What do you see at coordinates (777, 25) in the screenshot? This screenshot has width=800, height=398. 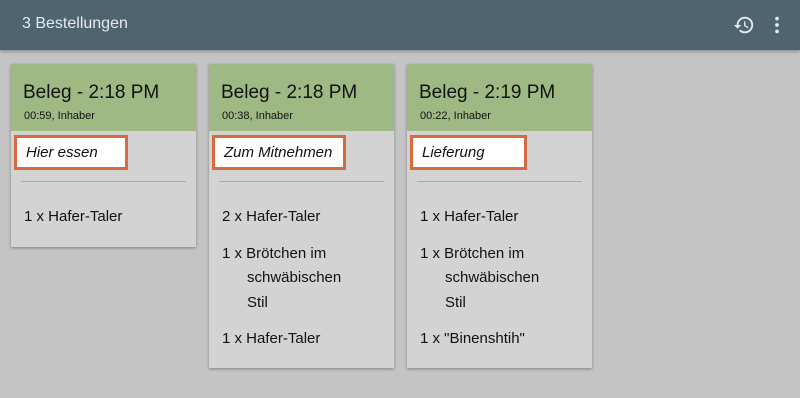 I see `more-vert-icon` at bounding box center [777, 25].